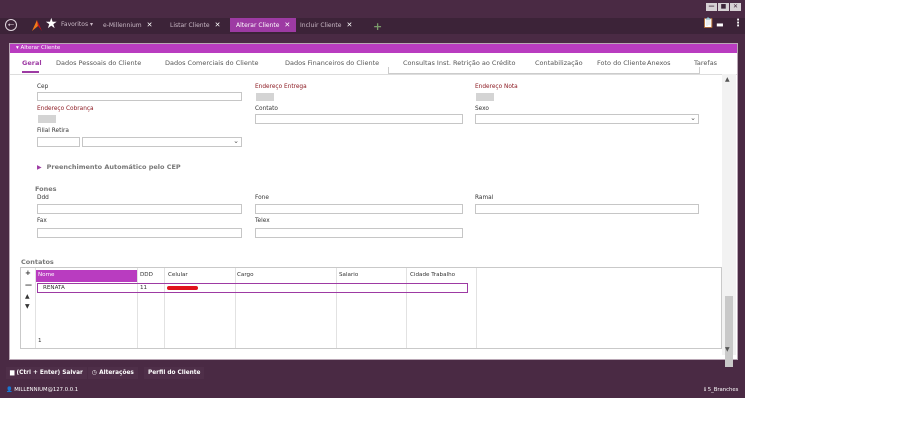  I want to click on endereco-nota-label: Endereço Nota, so click(496, 87).